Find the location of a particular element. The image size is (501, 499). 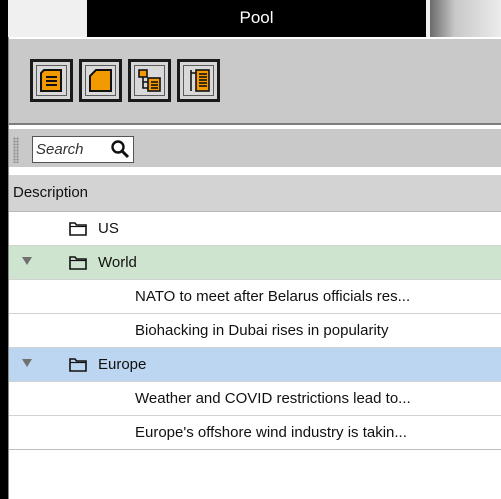

document-list-icon is located at coordinates (51, 80).